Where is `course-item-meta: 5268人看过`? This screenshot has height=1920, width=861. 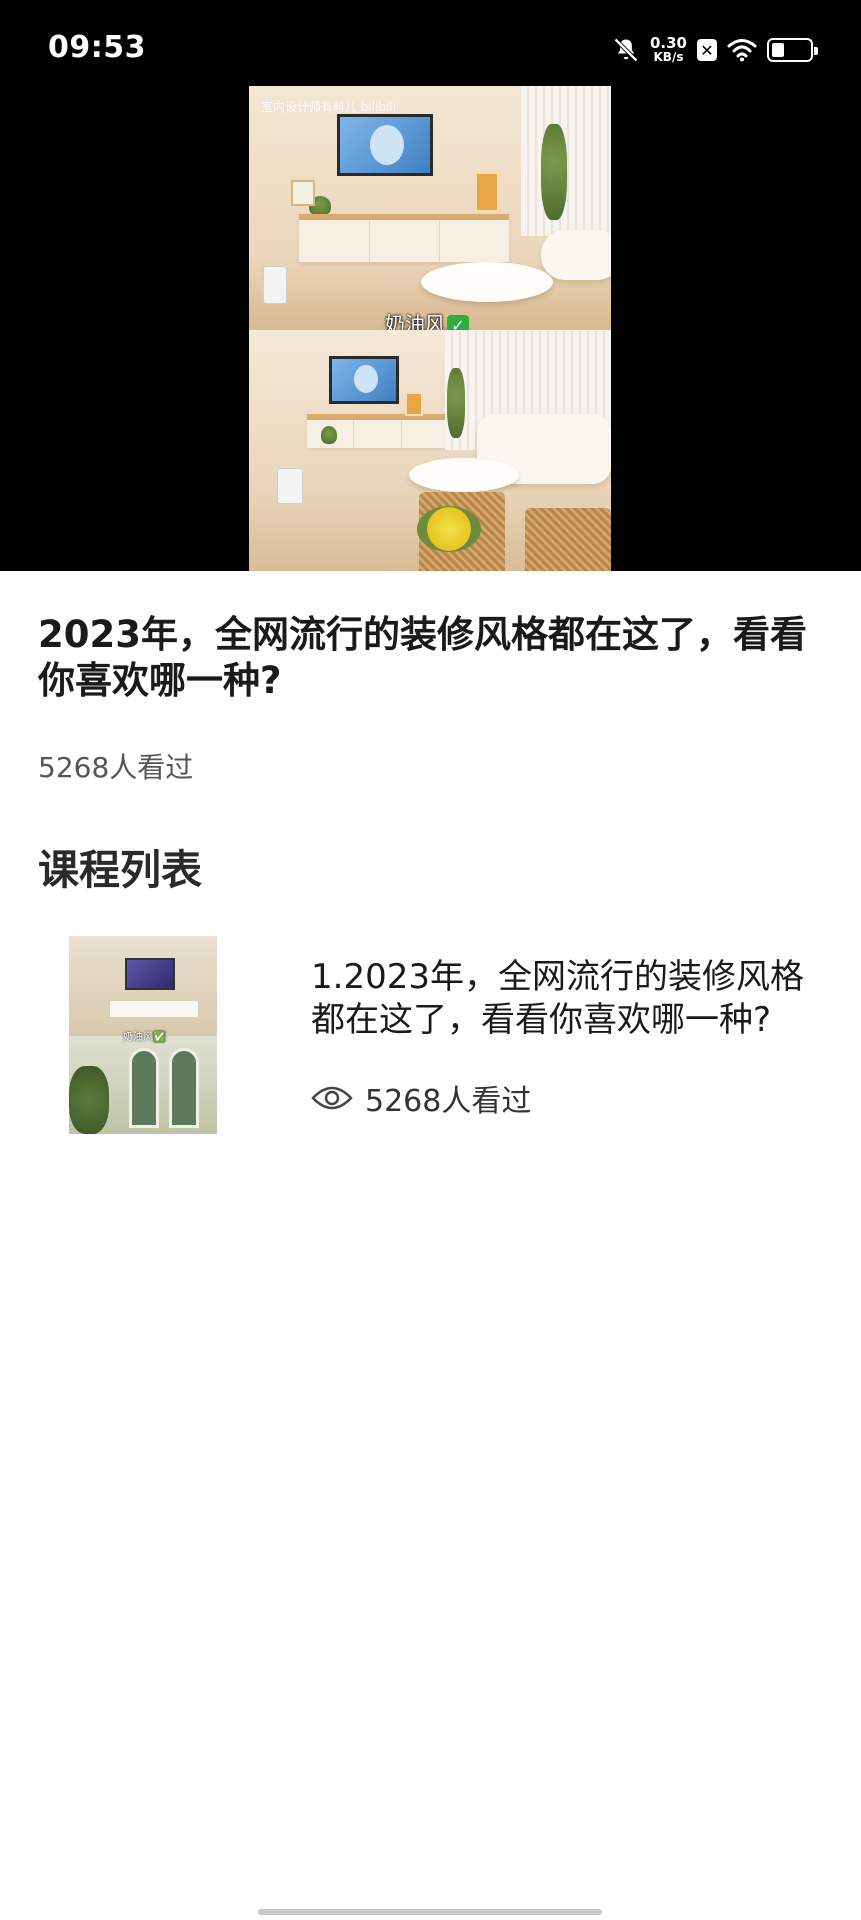 course-item-meta: 5268人看过 is located at coordinates (421, 1098).